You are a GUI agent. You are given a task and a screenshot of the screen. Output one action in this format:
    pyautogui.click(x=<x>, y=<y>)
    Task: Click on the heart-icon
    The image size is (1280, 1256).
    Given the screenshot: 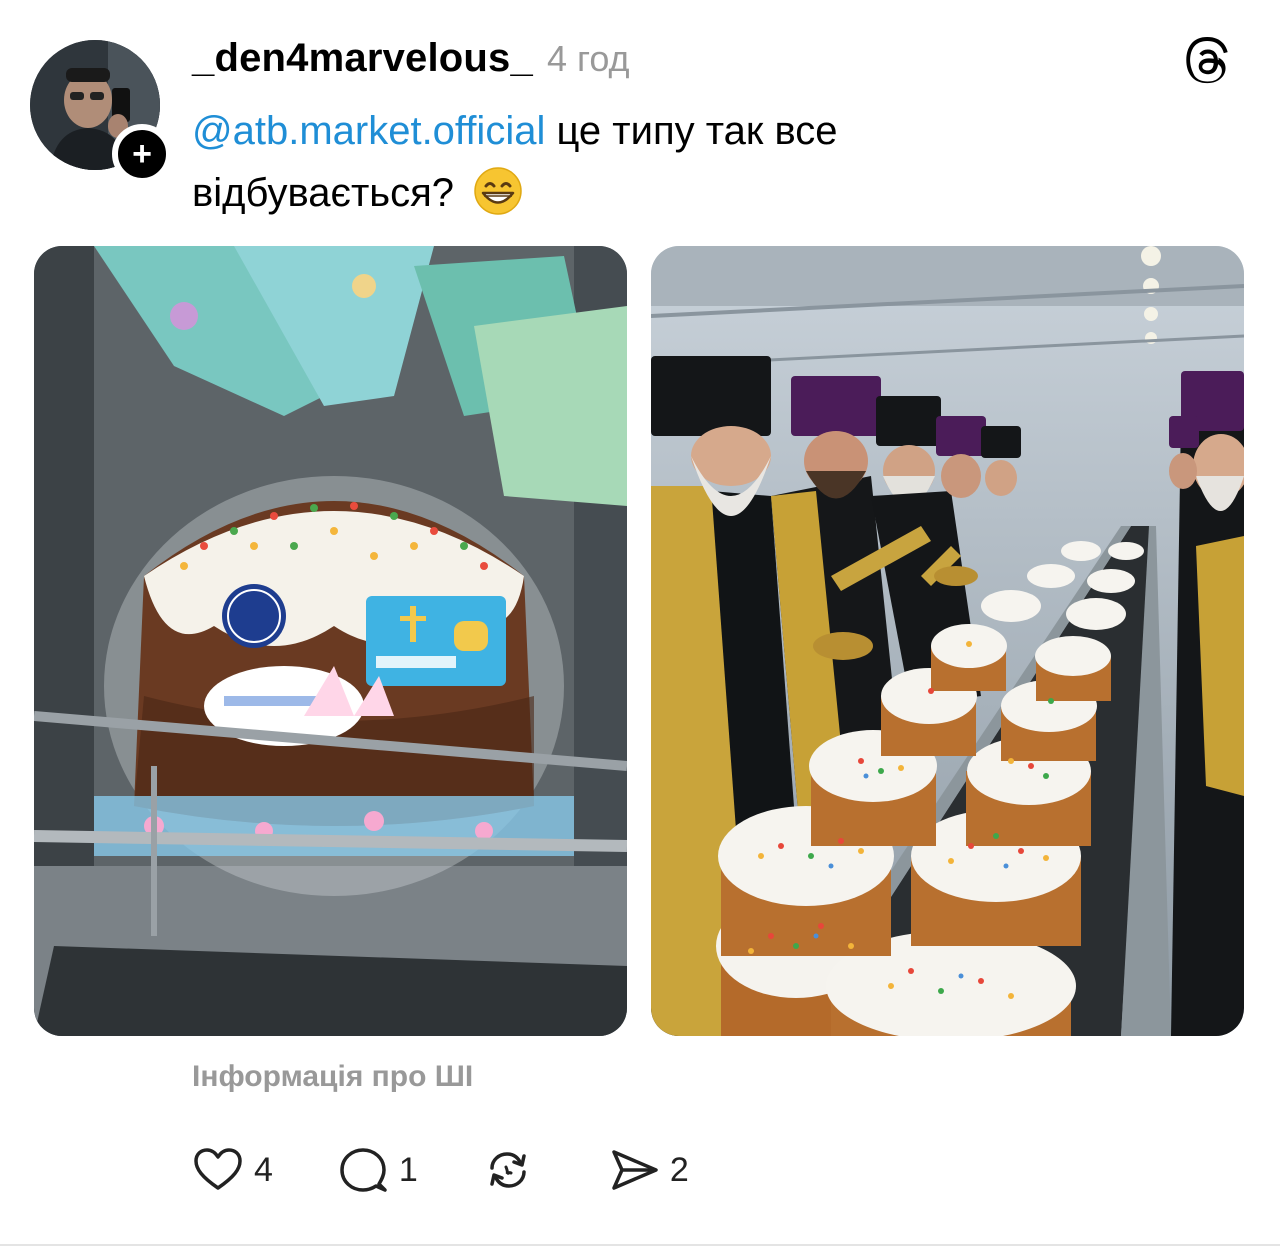 What is the action you would take?
    pyautogui.click(x=218, y=1169)
    